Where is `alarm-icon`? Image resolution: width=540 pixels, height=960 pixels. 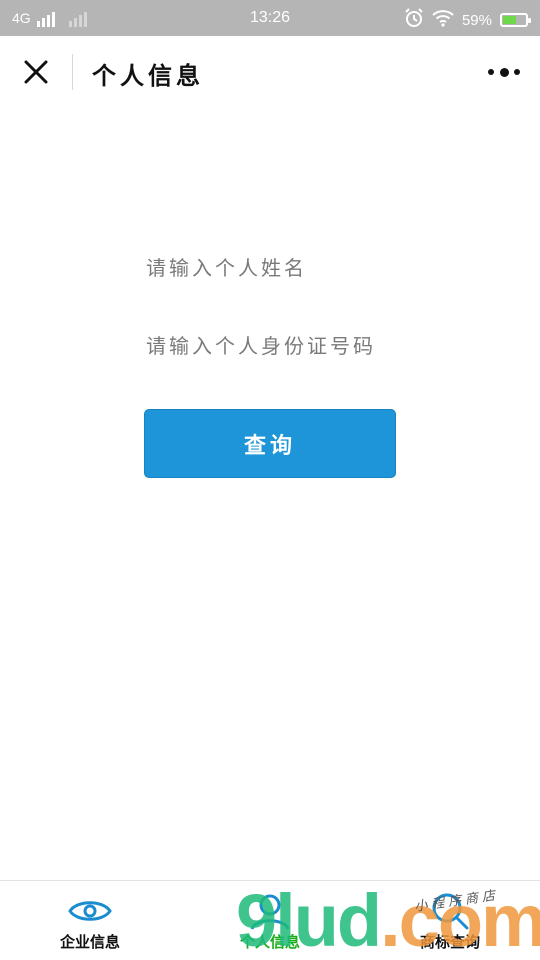
alarm-icon is located at coordinates (414, 20).